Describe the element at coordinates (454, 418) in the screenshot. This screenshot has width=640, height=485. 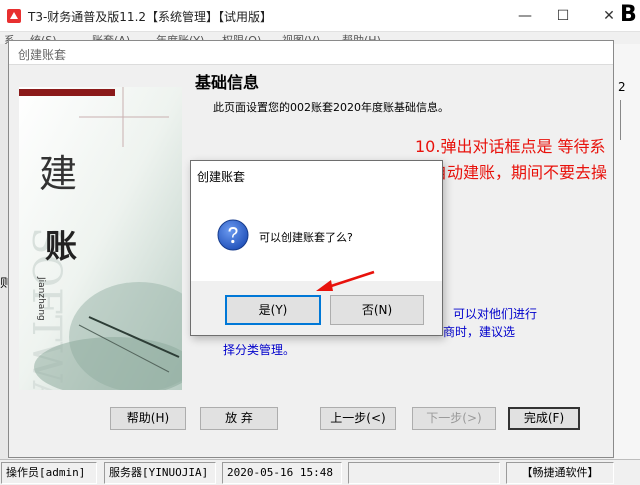
I see `next-step-button: 下一步(>)` at that location.